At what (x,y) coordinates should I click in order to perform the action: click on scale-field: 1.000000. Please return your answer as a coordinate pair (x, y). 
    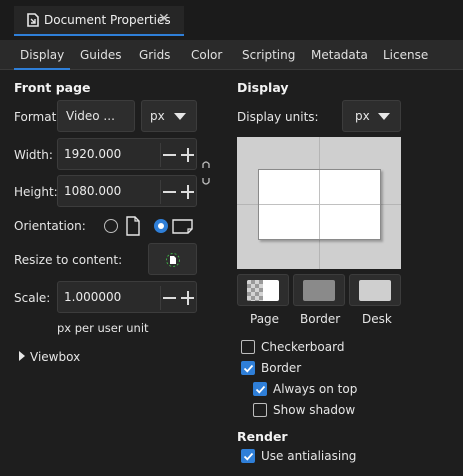
    Looking at the image, I should click on (127, 297).